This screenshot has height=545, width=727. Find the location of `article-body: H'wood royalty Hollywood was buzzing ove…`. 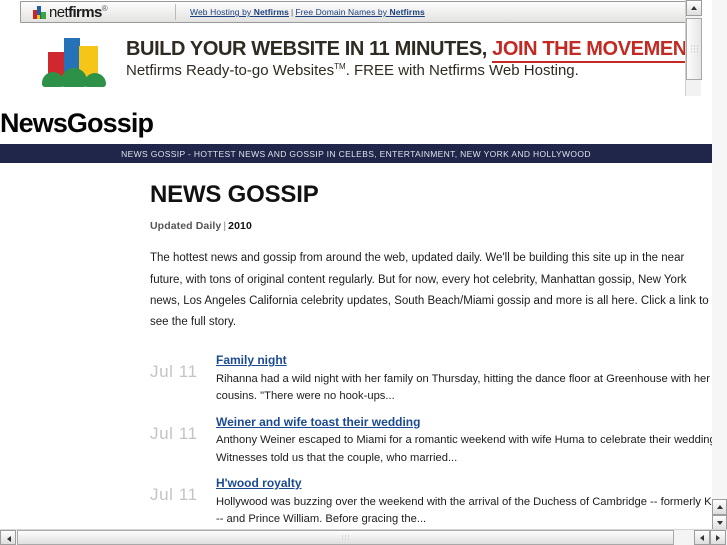

article-body: H'wood royalty Hollywood was buzzing ove… is located at coordinates (471, 501).